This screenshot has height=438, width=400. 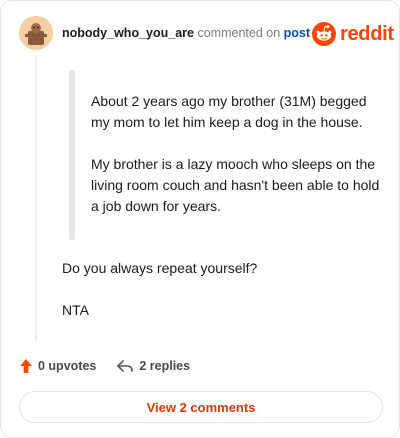 I want to click on upvote-button: 0 upvotes, so click(x=57, y=366).